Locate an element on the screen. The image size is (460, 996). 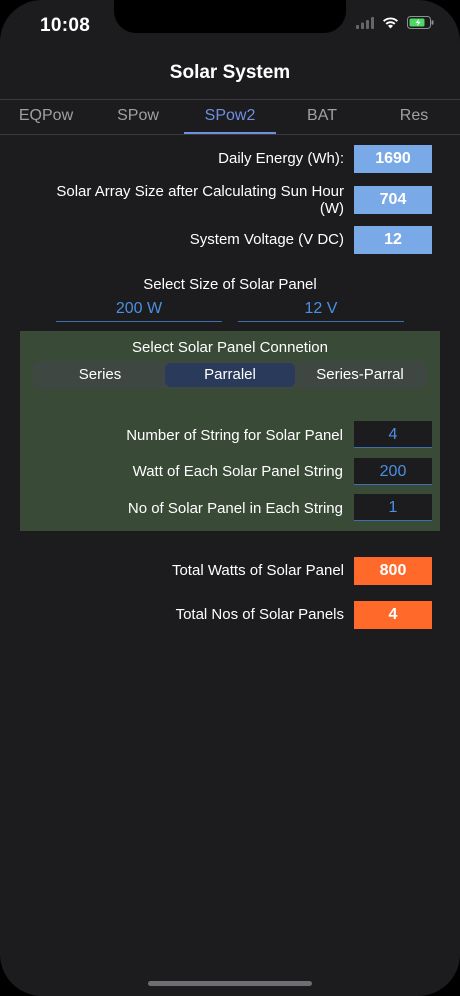
daily-energy-value: 1690 is located at coordinates (393, 159).